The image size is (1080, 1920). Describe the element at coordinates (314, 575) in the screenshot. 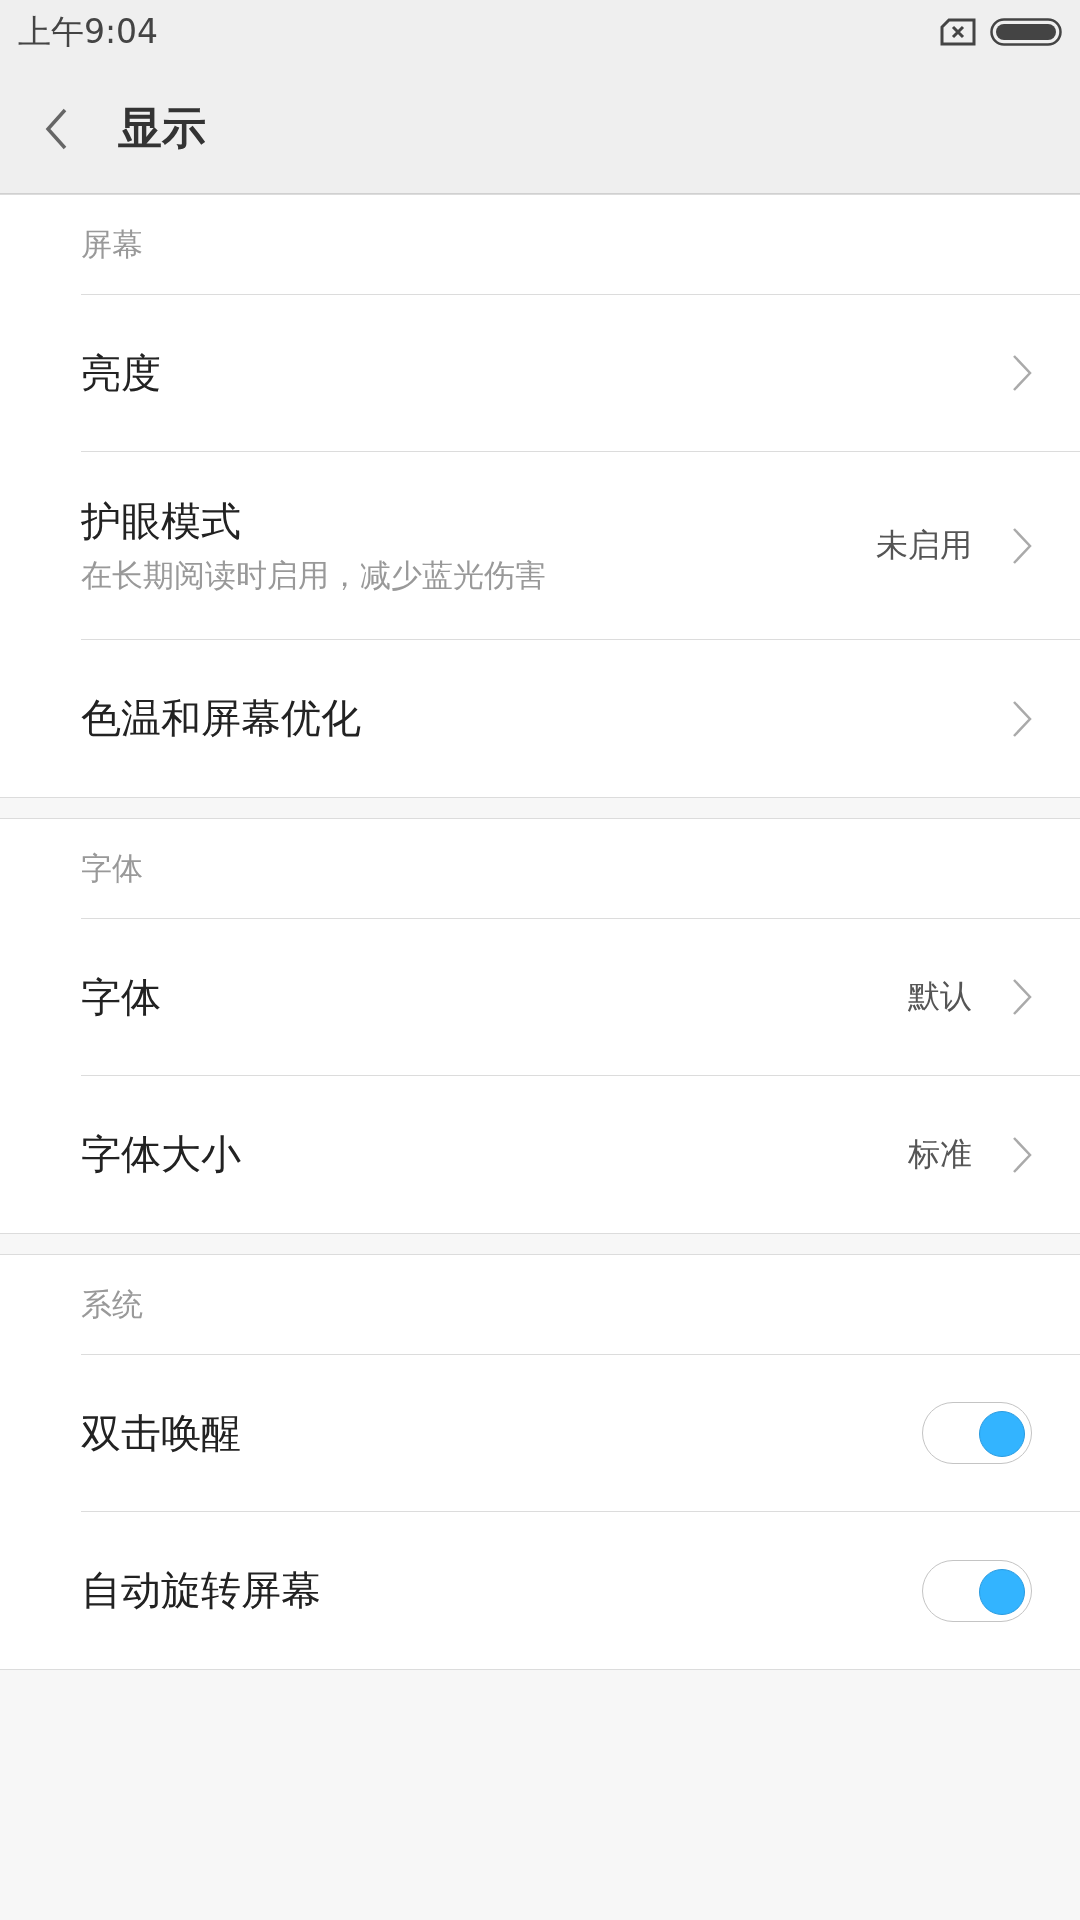

I see `row-description: 在长期阅读时启用，减少蓝光伤害` at that location.